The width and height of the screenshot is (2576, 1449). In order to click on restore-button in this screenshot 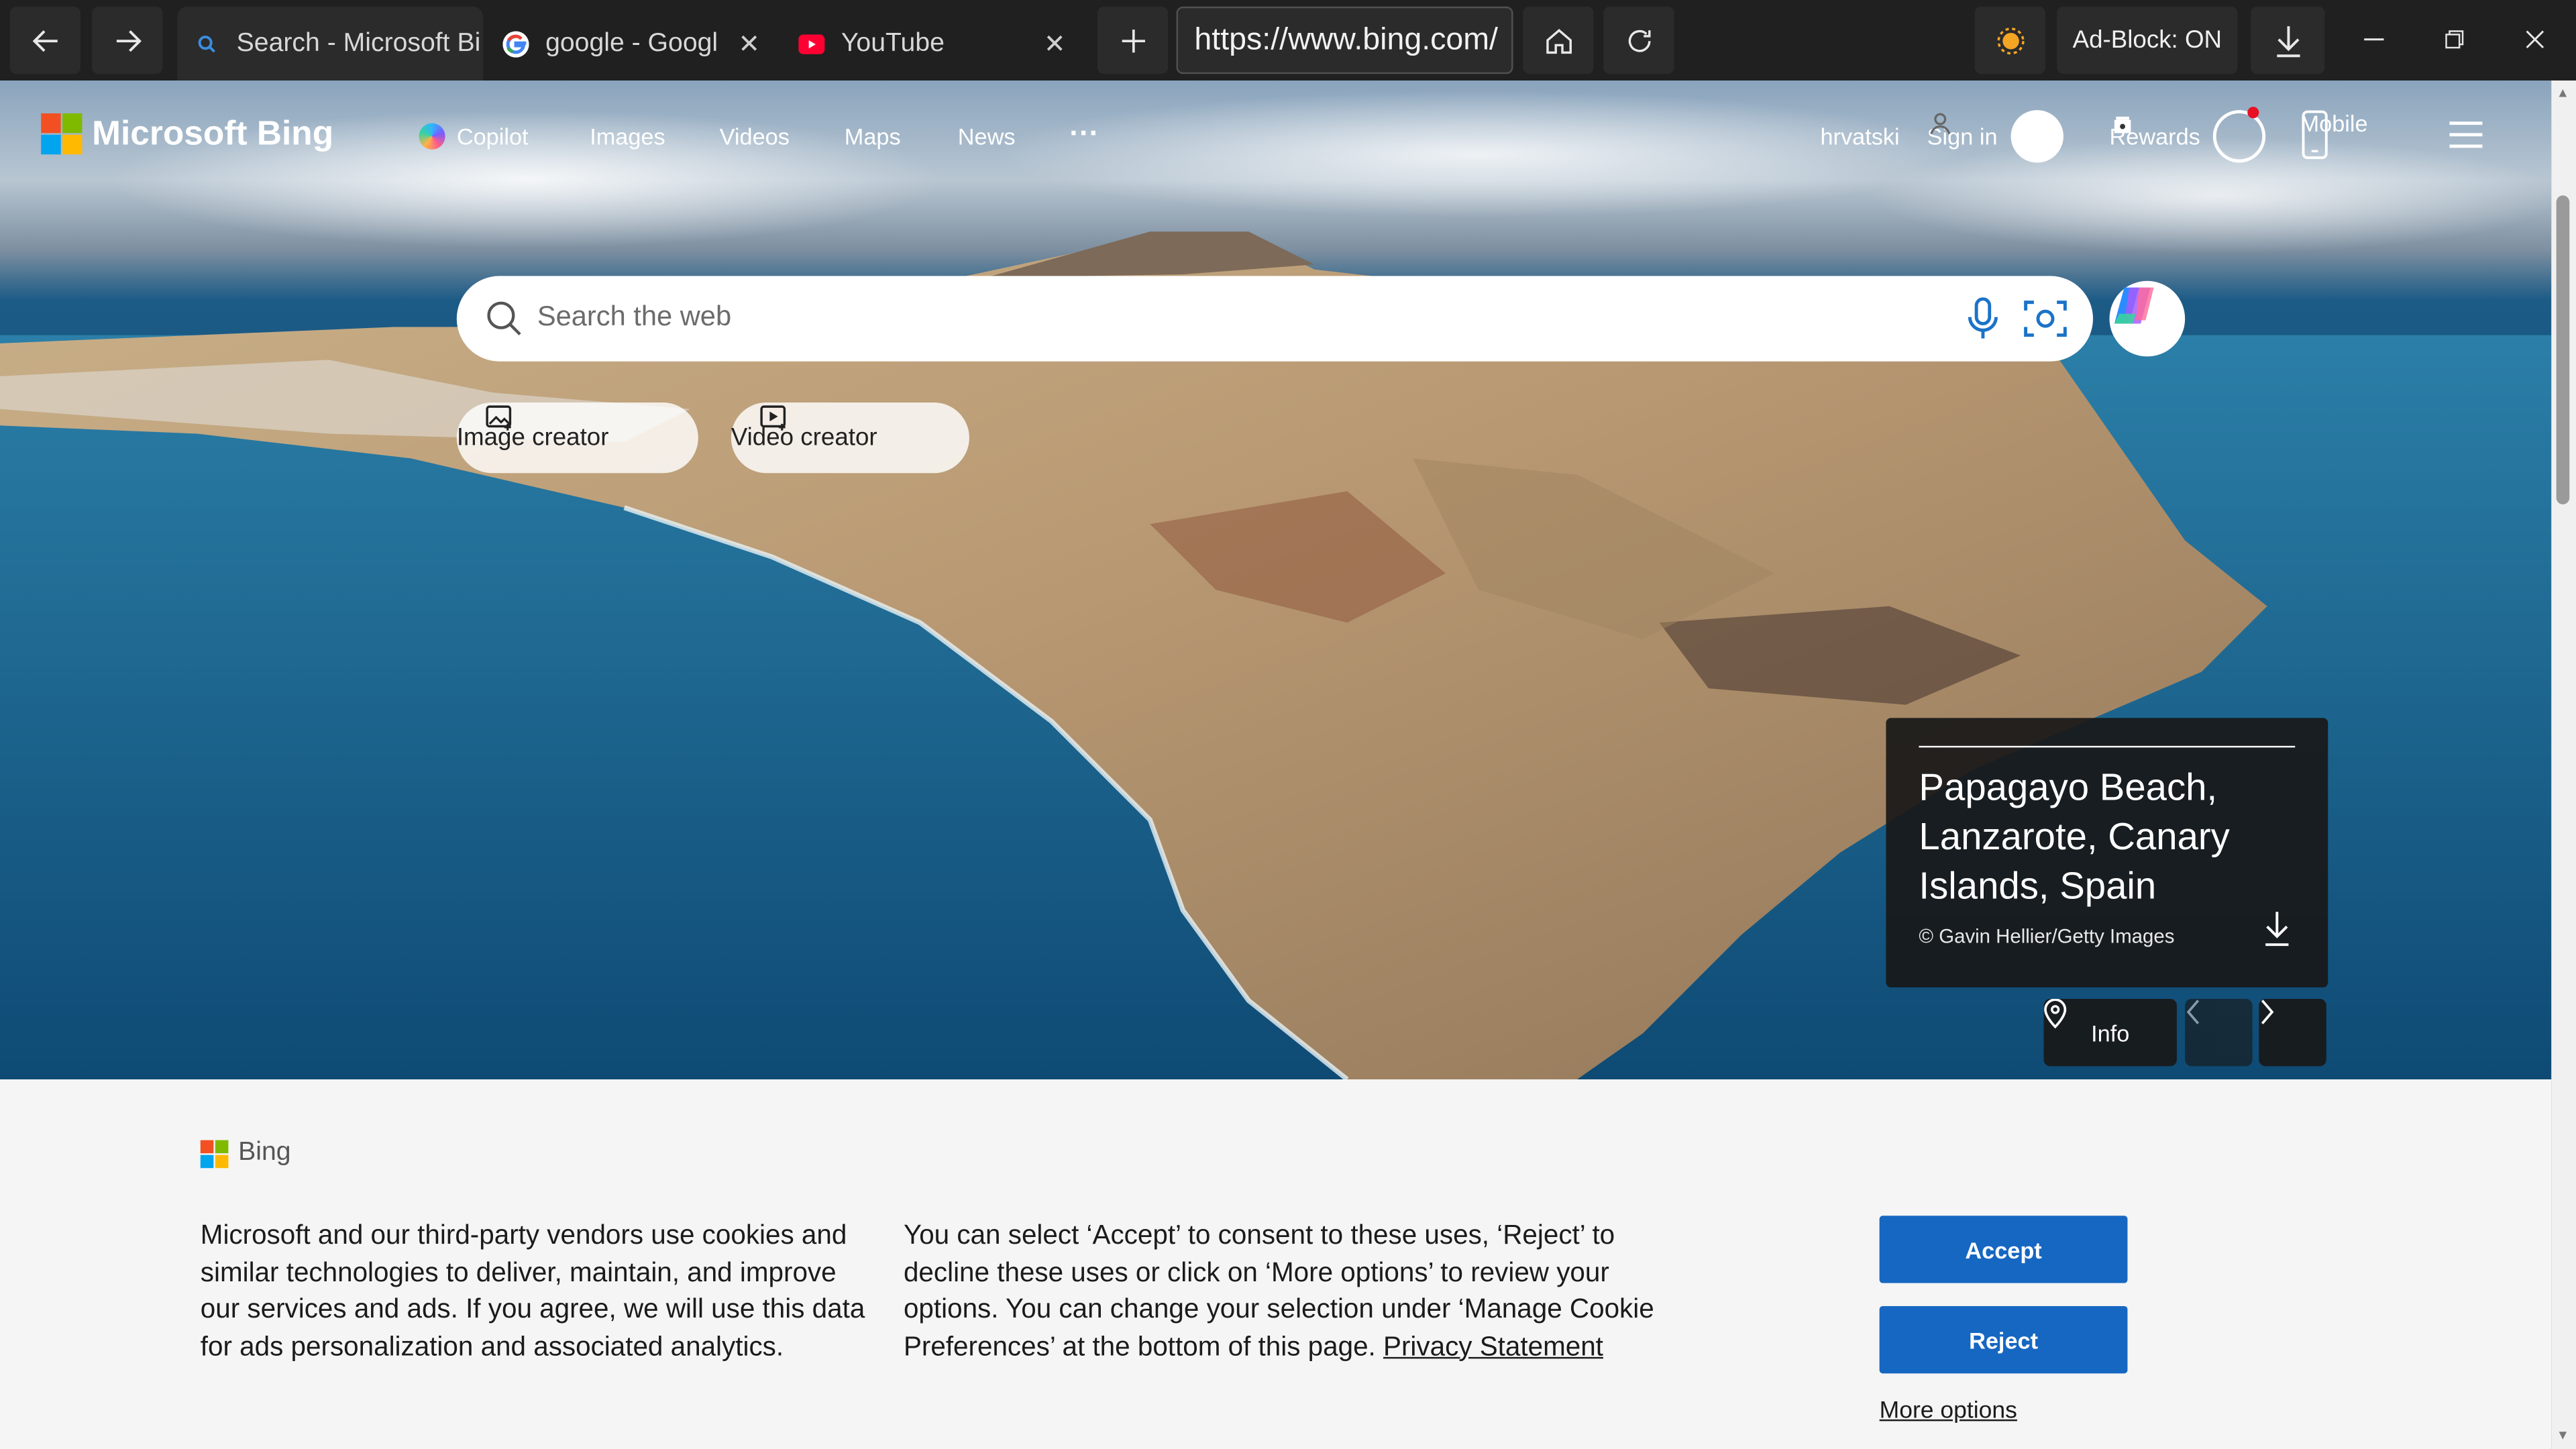, I will do `click(2454, 39)`.